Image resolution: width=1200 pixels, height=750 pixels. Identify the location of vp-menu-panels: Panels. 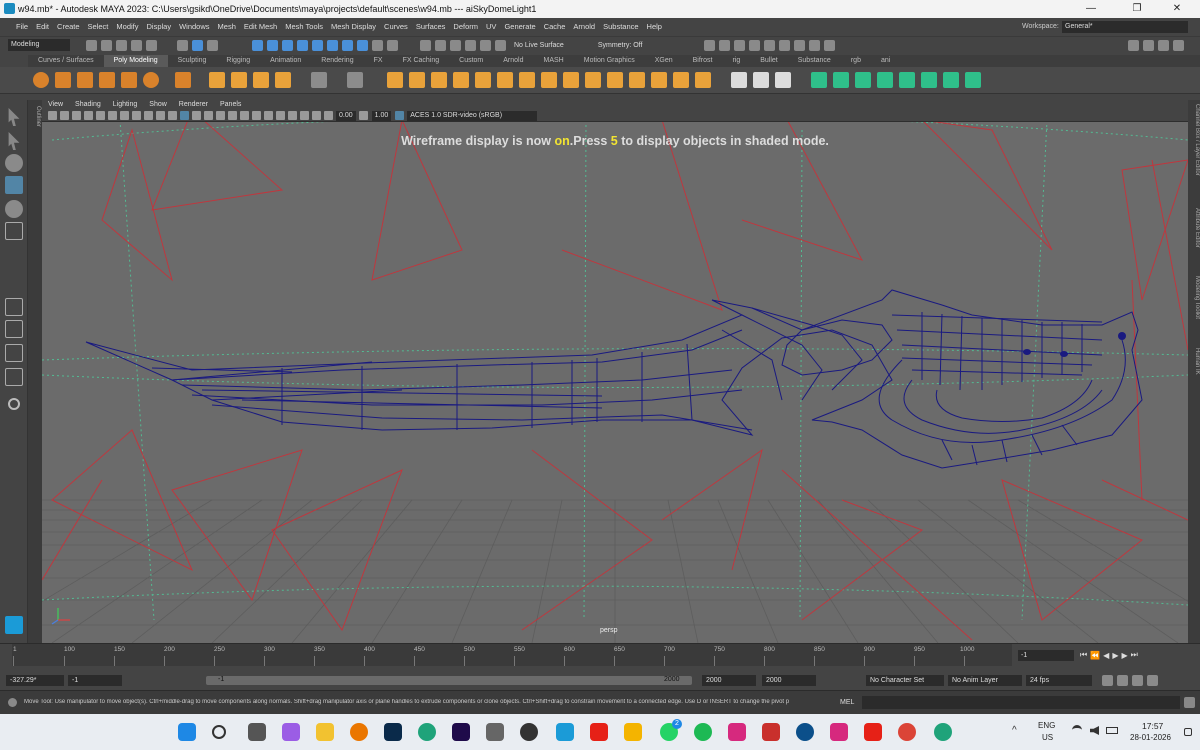
(230, 105).